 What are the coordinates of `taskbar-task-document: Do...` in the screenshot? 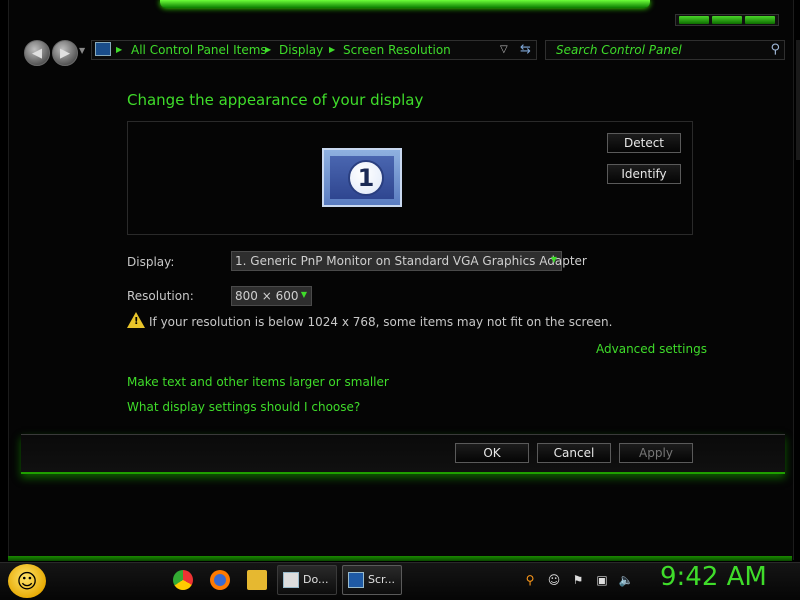 It's located at (307, 580).